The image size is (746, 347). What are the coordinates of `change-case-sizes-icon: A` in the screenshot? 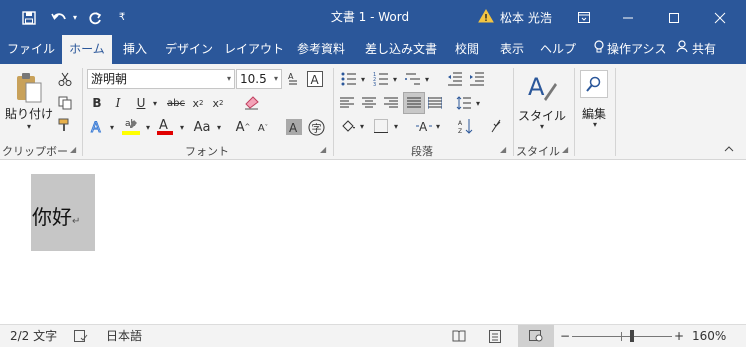 It's located at (293, 79).